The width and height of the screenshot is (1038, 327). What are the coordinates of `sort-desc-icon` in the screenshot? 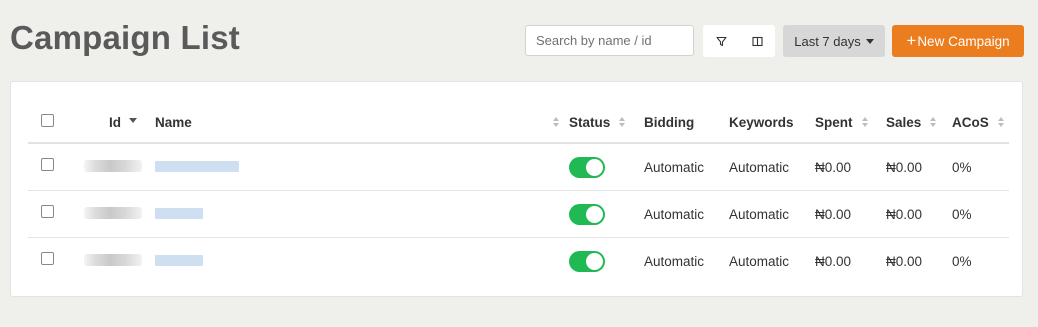 It's located at (133, 120).